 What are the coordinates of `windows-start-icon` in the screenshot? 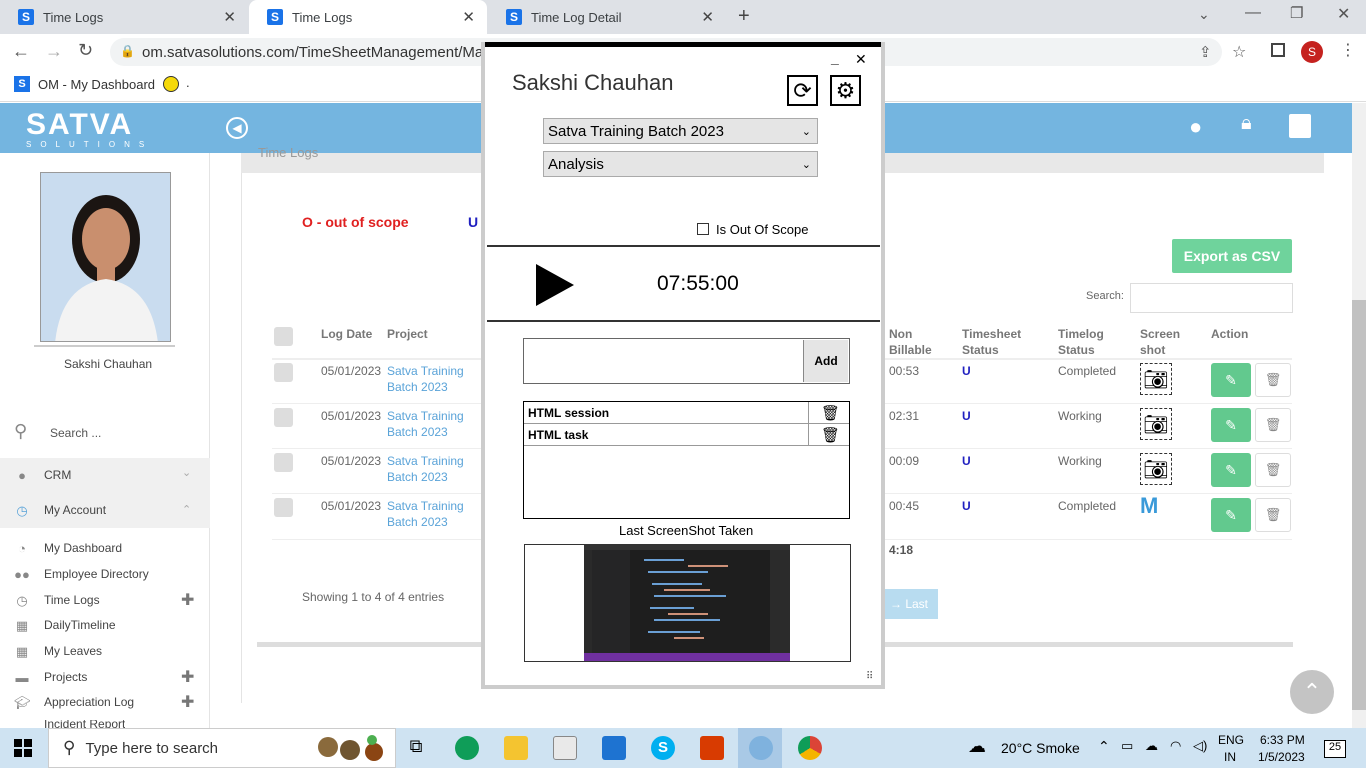 It's located at (23, 748).